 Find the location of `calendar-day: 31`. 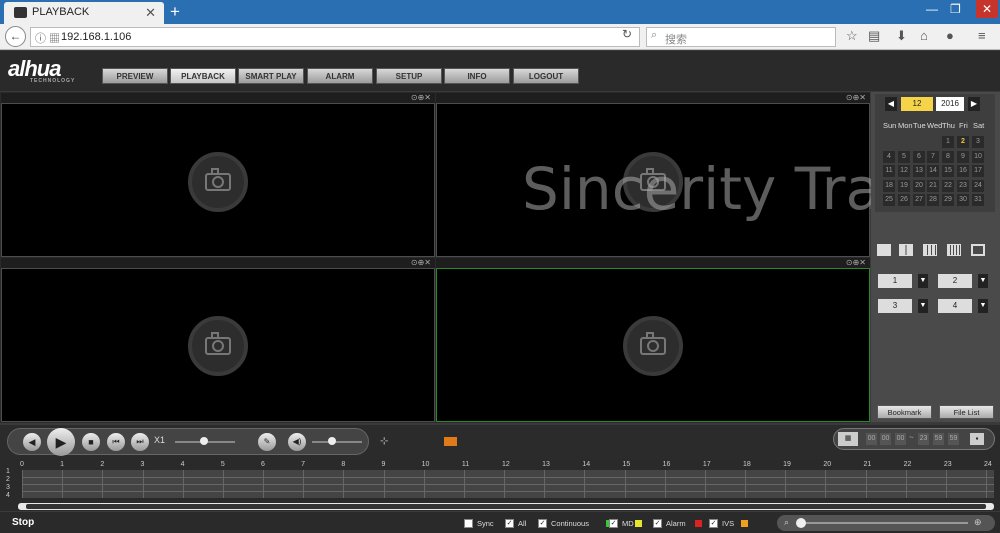

calendar-day: 31 is located at coordinates (978, 200).